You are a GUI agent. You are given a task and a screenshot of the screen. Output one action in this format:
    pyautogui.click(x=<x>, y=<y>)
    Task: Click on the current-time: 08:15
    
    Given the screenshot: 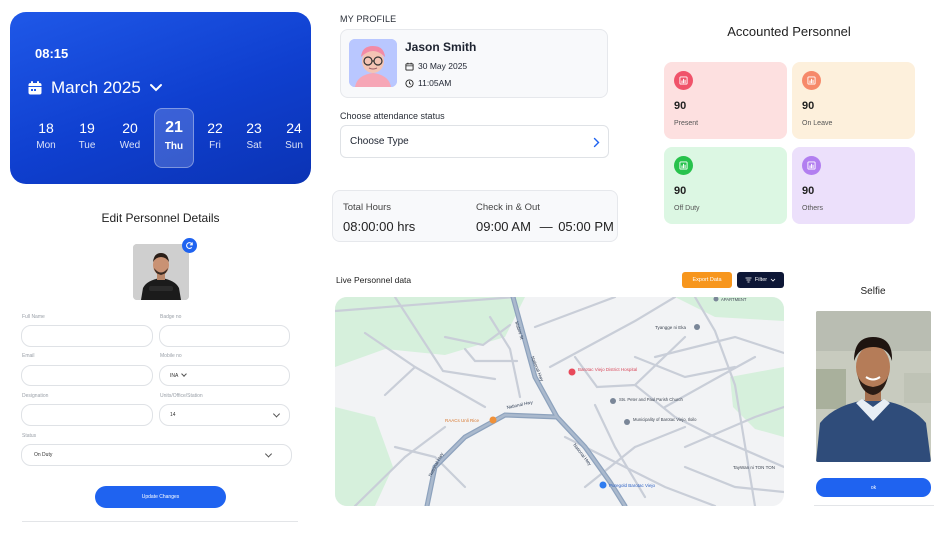 What is the action you would take?
    pyautogui.click(x=52, y=53)
    